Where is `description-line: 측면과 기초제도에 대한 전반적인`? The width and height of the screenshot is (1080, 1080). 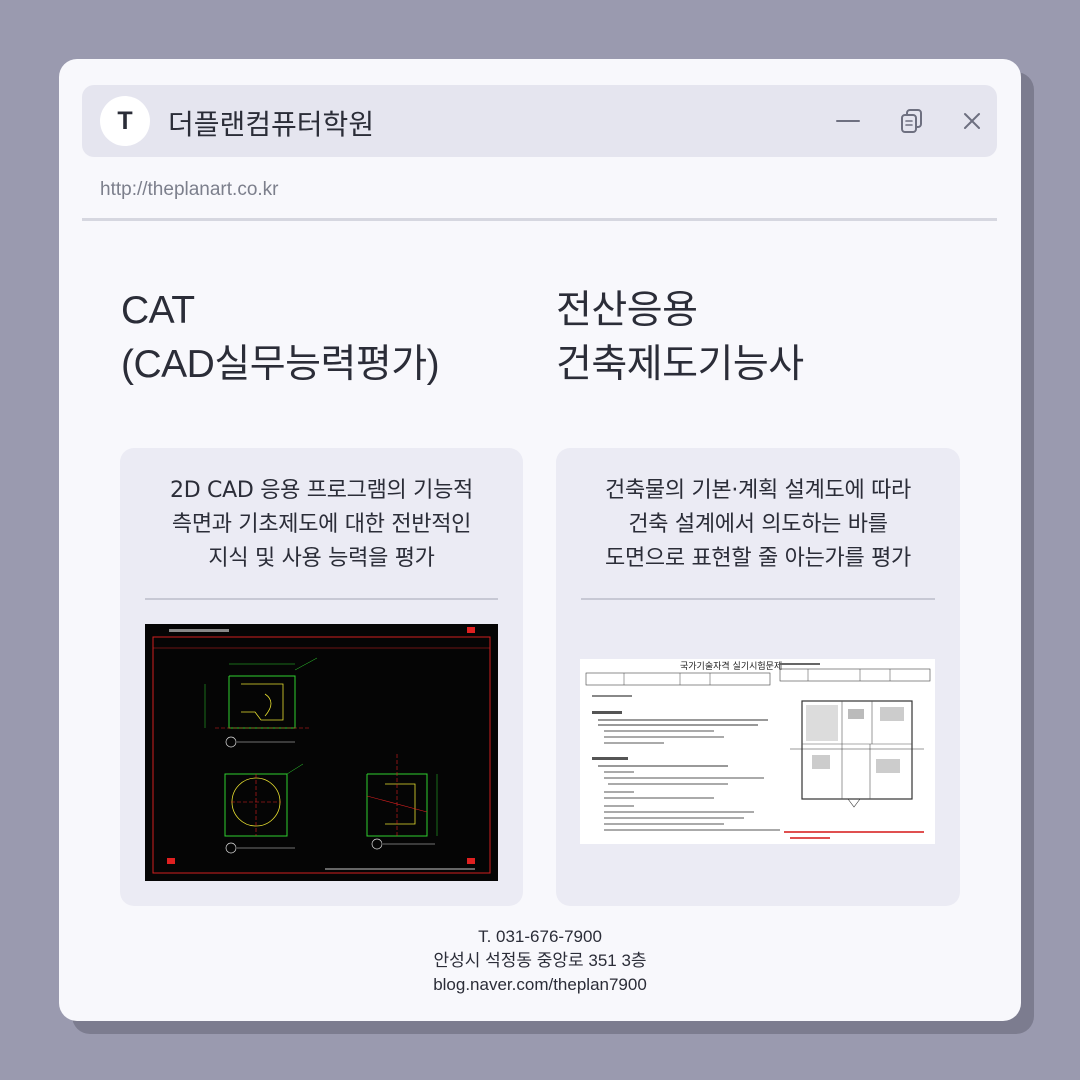 description-line: 측면과 기초제도에 대한 전반적인 is located at coordinates (321, 524).